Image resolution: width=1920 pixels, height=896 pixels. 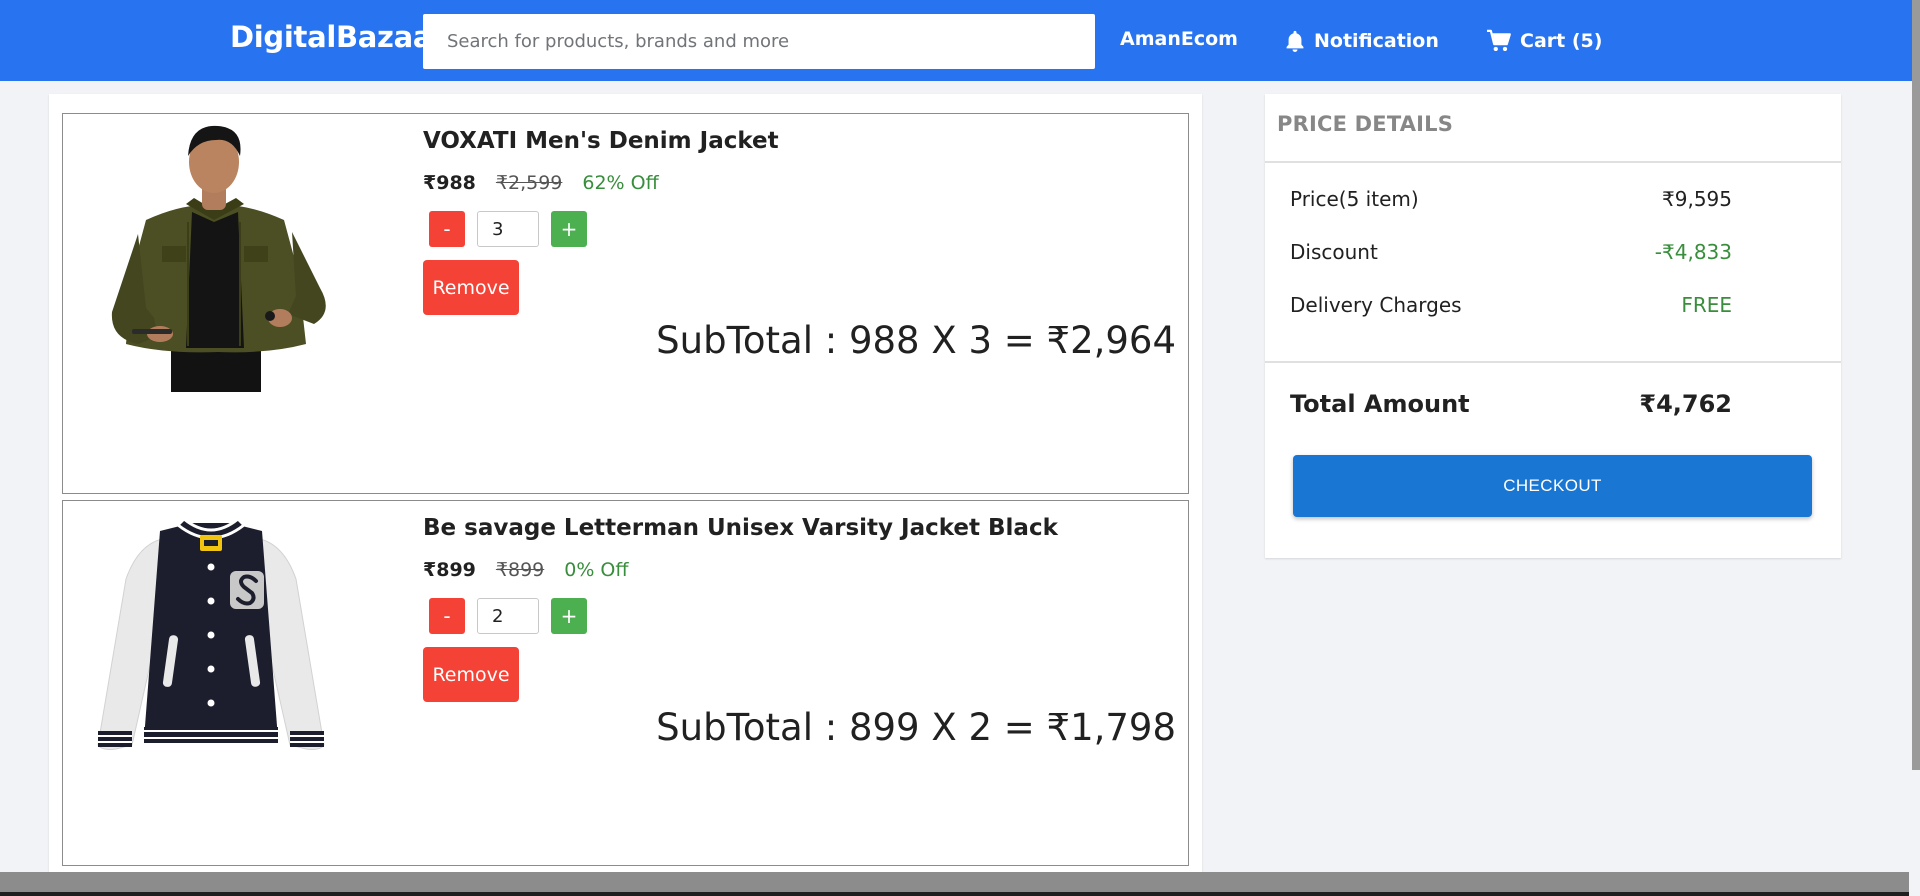 I want to click on discount-label: Discount, so click(x=1334, y=252).